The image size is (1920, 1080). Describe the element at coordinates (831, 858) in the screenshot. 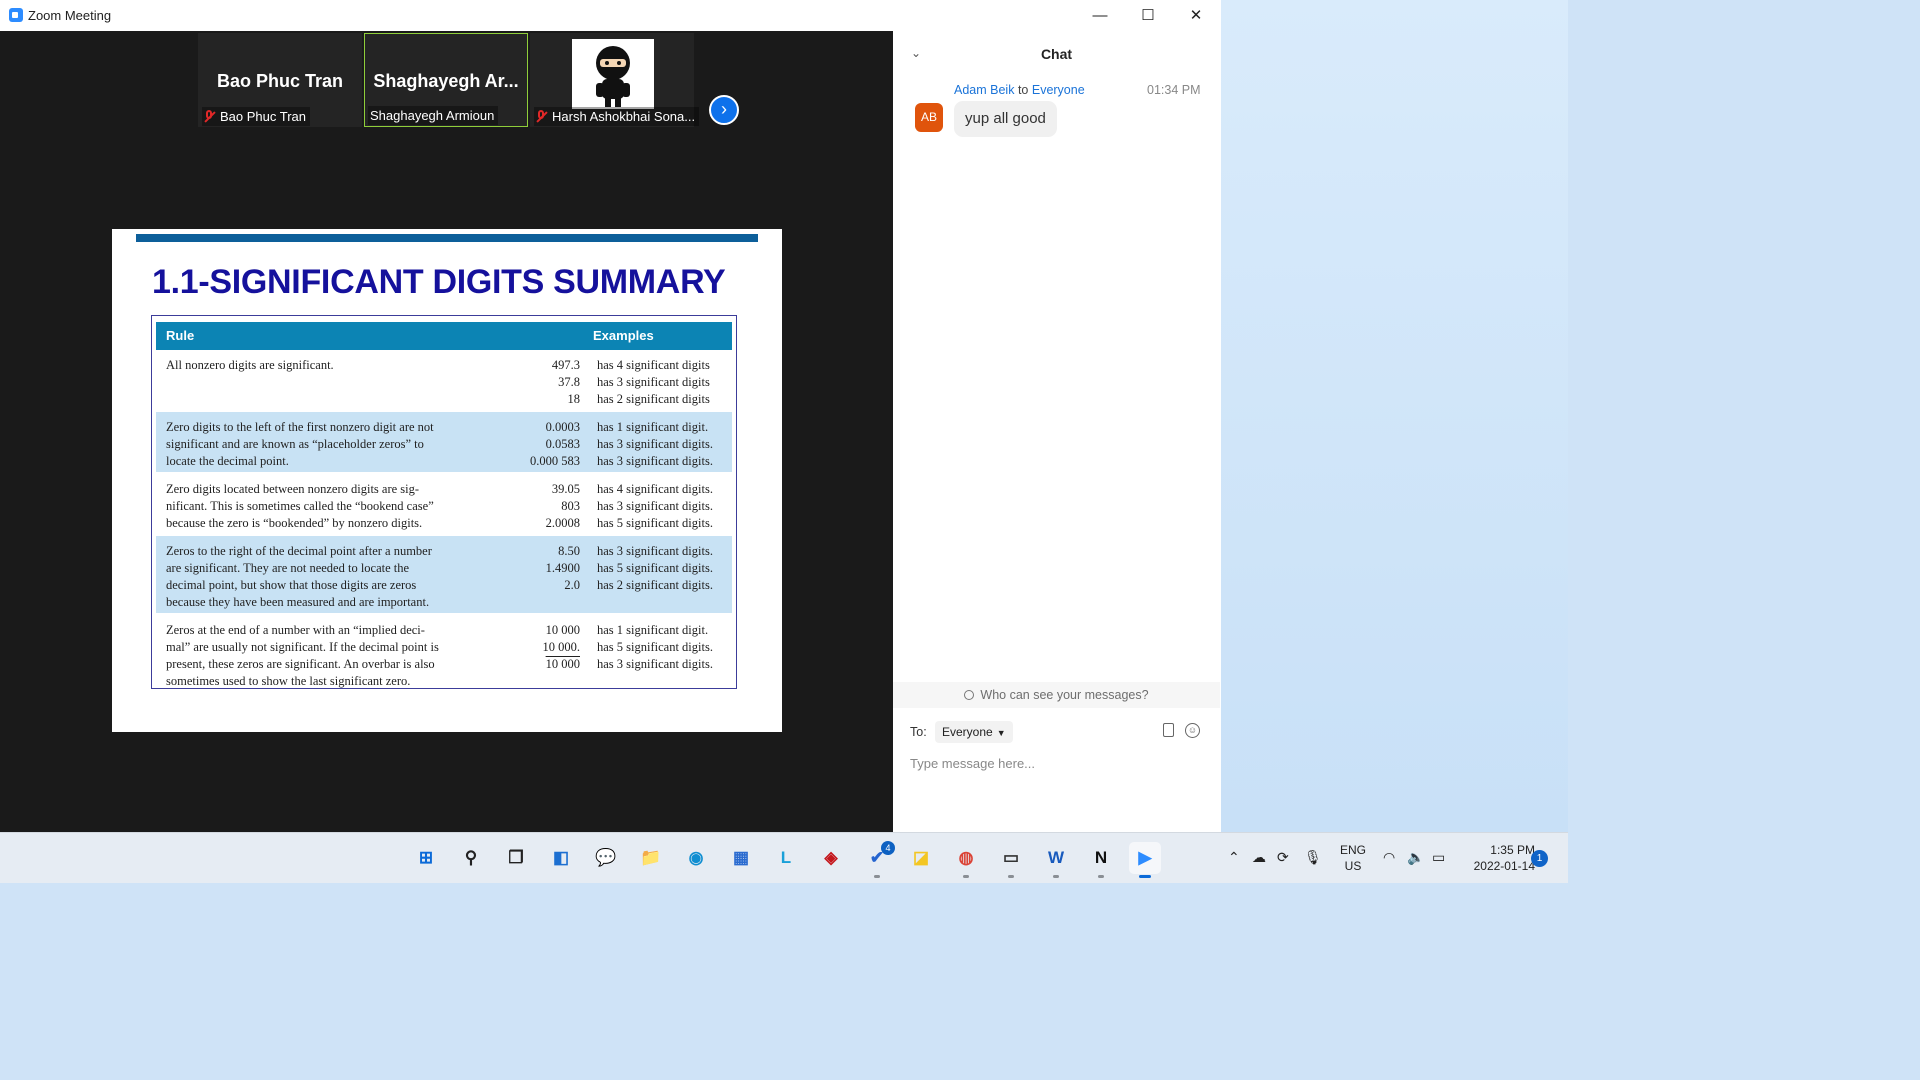

I see `mcafee-icon: ◈` at that location.